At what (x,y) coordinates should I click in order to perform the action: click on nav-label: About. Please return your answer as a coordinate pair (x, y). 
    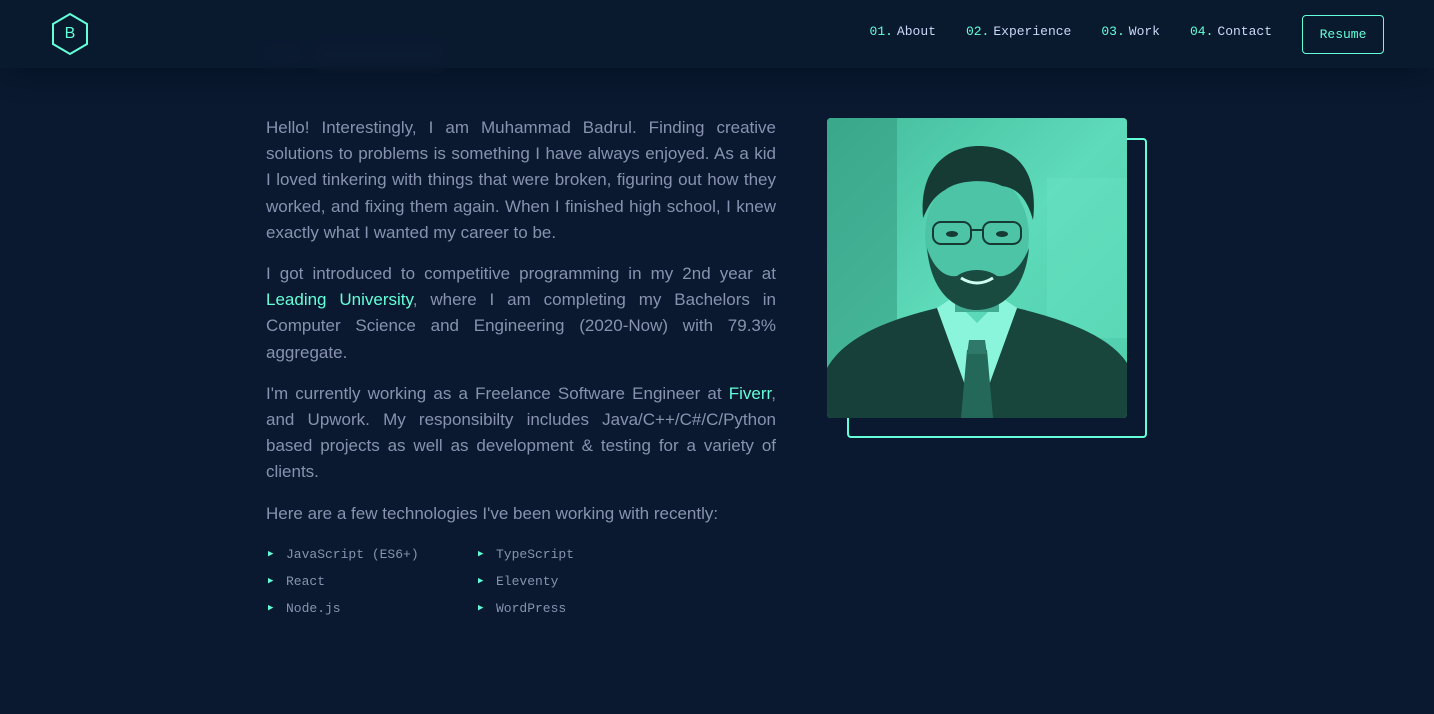
    Looking at the image, I should click on (916, 31).